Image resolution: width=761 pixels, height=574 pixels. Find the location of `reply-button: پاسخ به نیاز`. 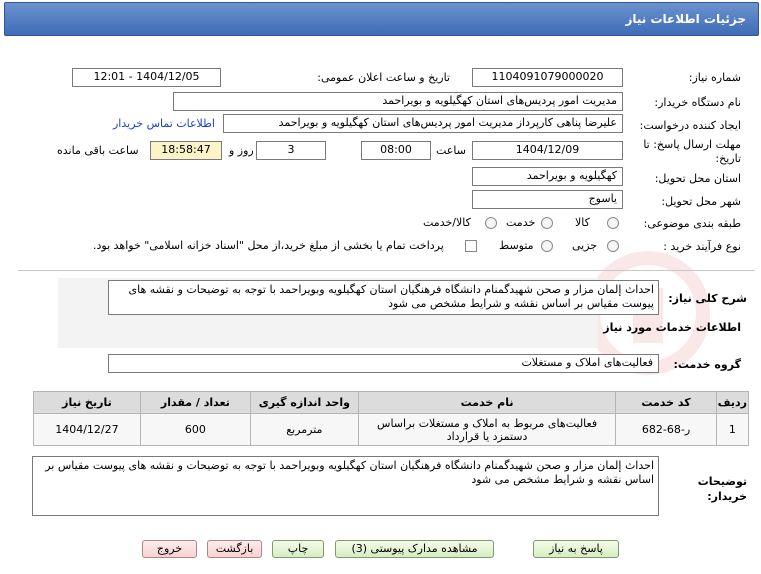

reply-button: پاسخ به نیاز is located at coordinates (576, 549).